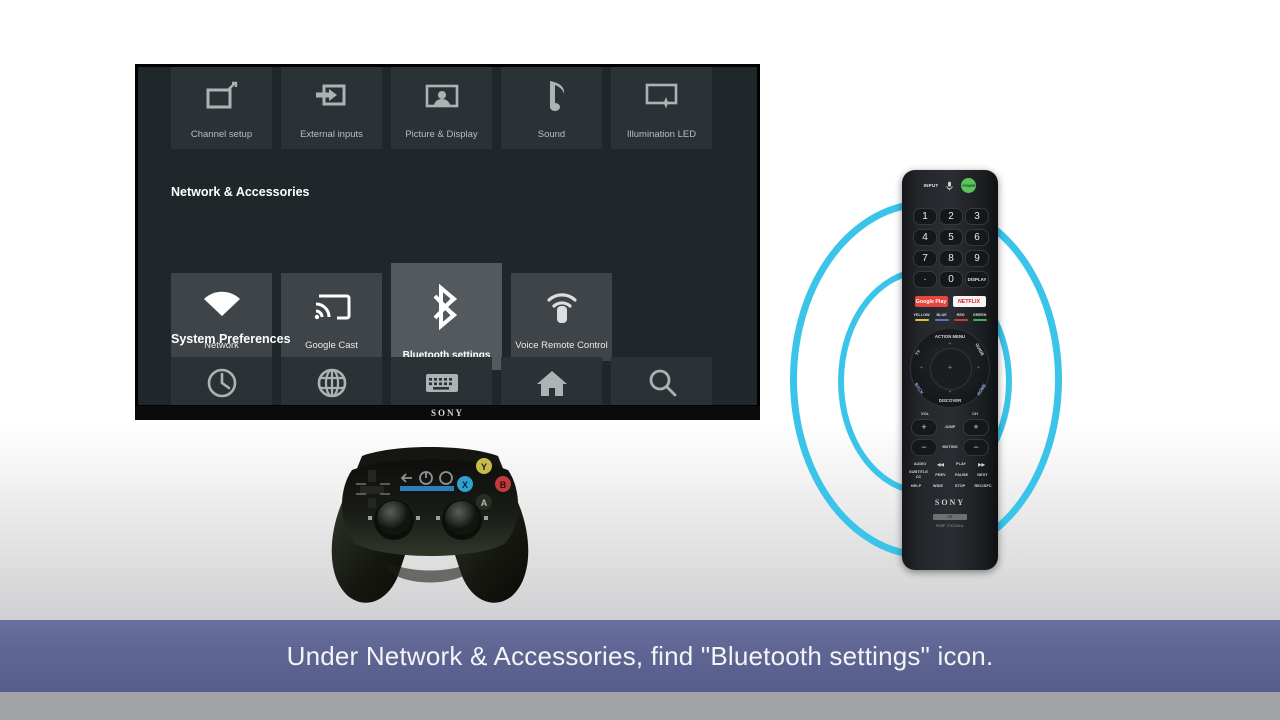 The height and width of the screenshot is (720, 1280). I want to click on section-title-system: System Preferences, so click(231, 339).